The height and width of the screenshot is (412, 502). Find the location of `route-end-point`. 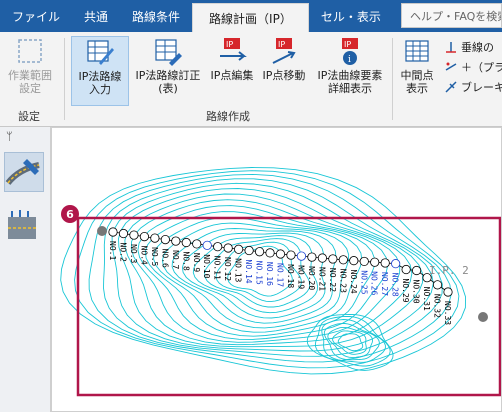

route-end-point is located at coordinates (483, 317).